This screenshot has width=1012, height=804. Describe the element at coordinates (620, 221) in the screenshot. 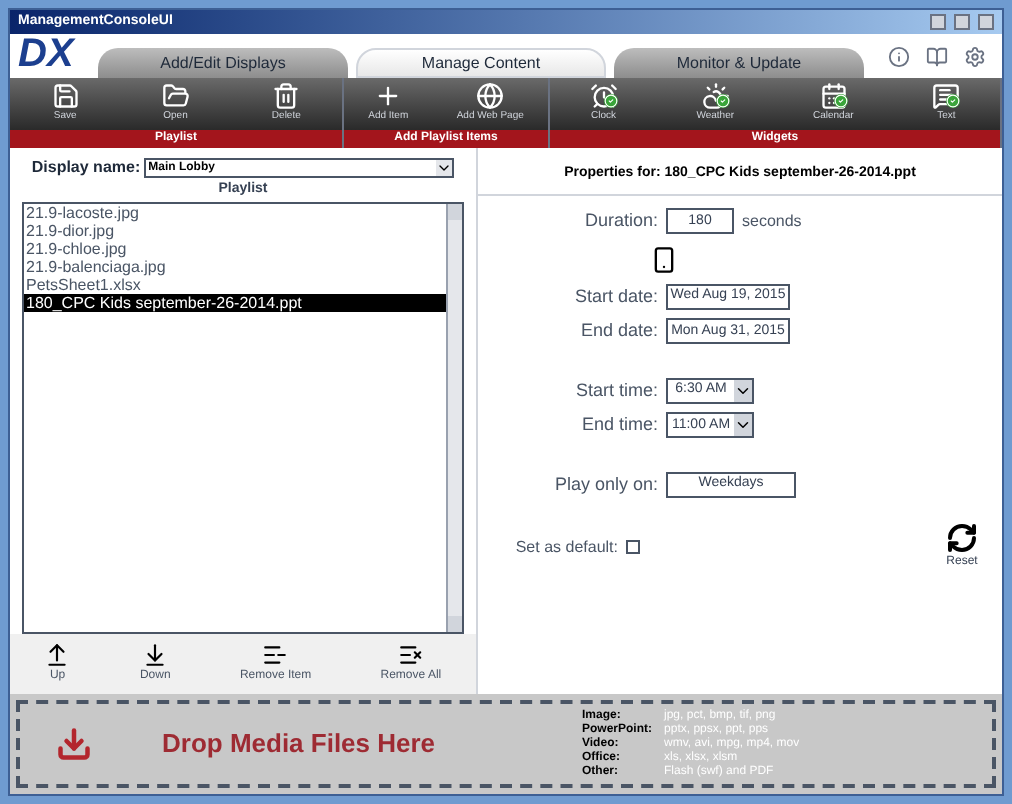

I see `field-label: Duration:` at that location.